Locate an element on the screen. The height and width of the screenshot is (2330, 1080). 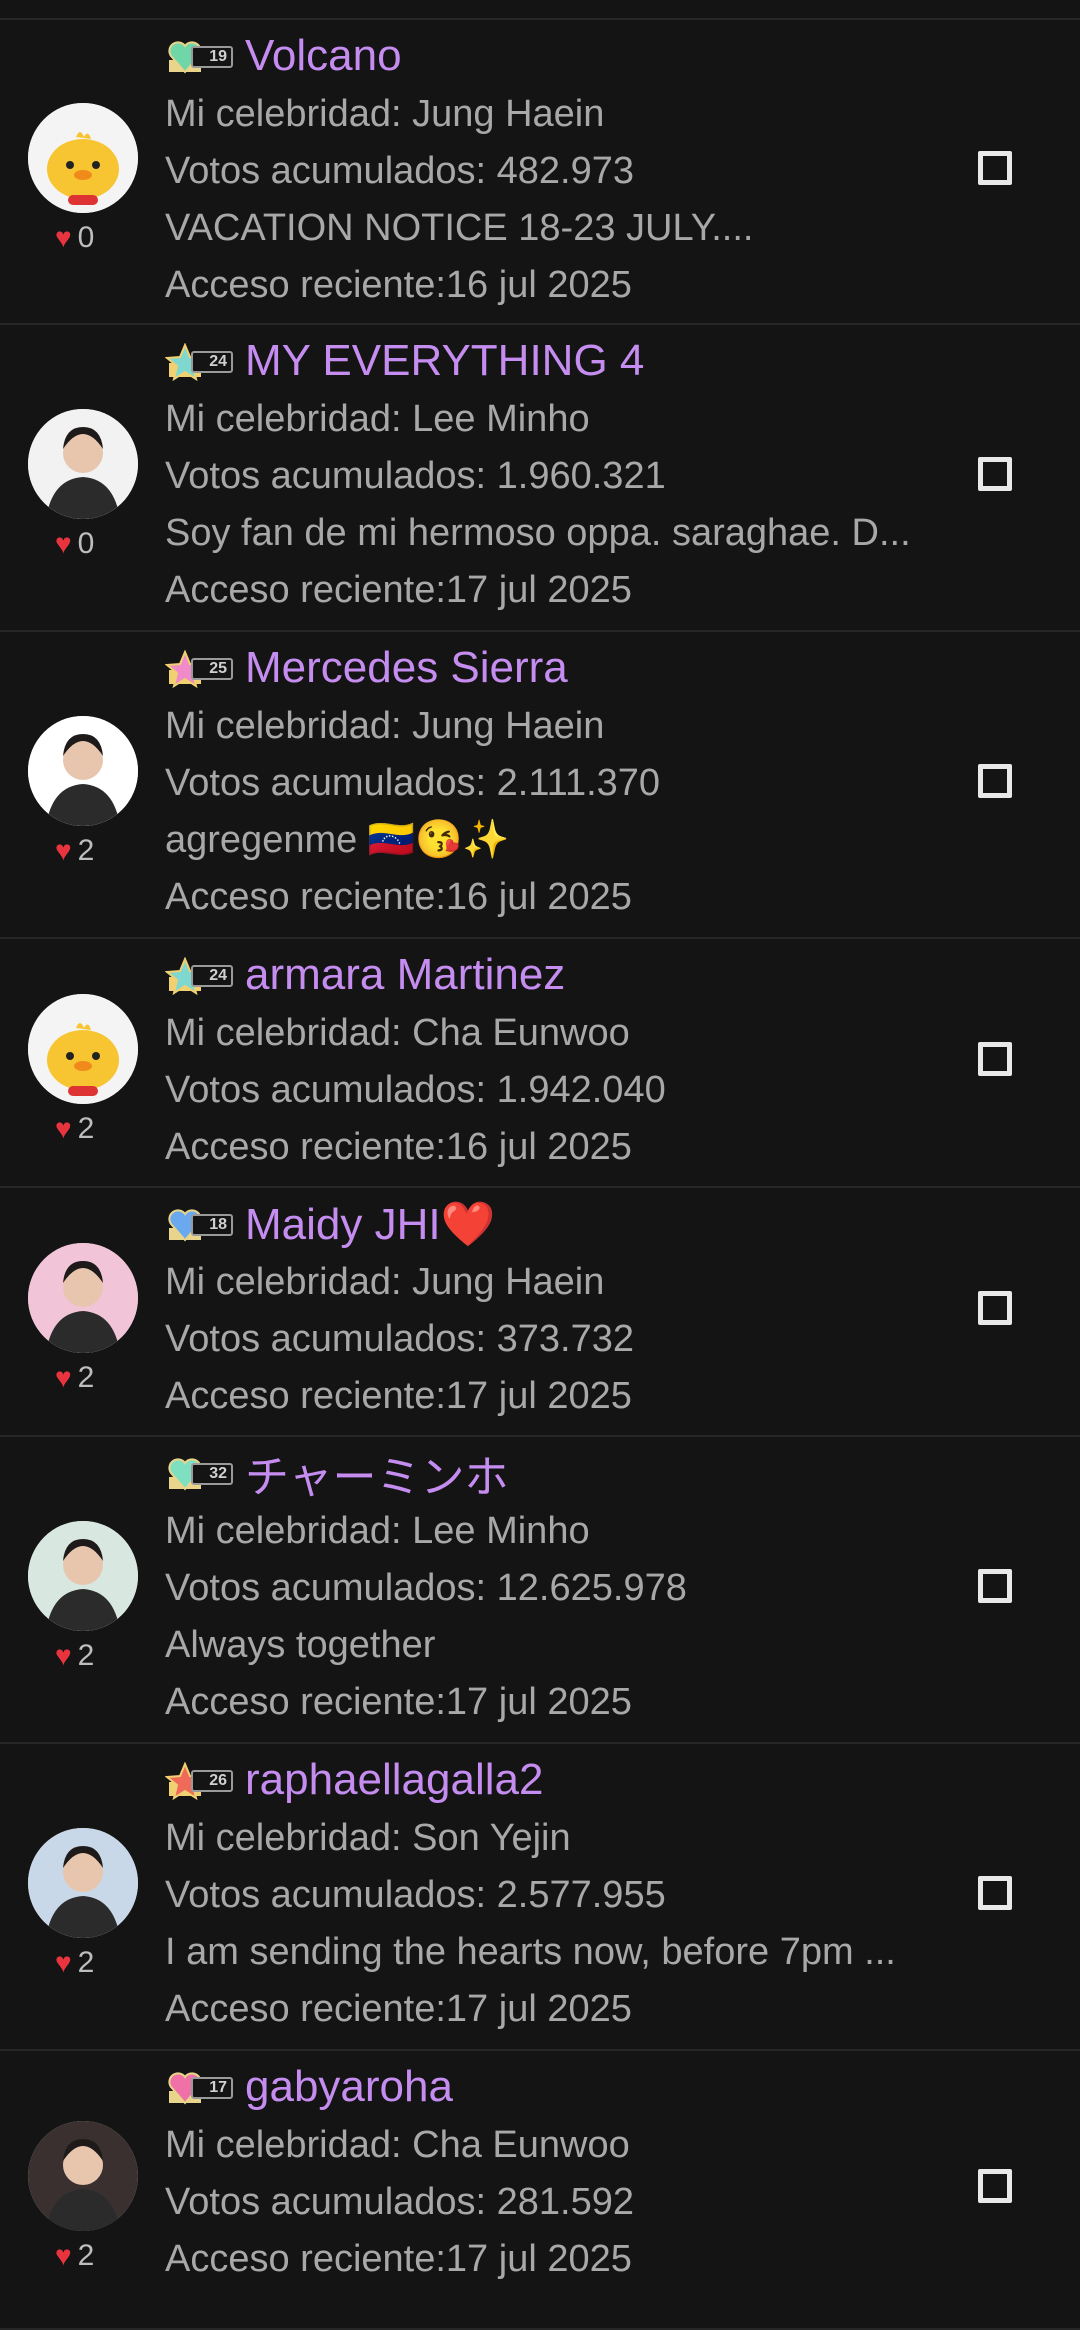
level-badge: 18 is located at coordinates (212, 1225).